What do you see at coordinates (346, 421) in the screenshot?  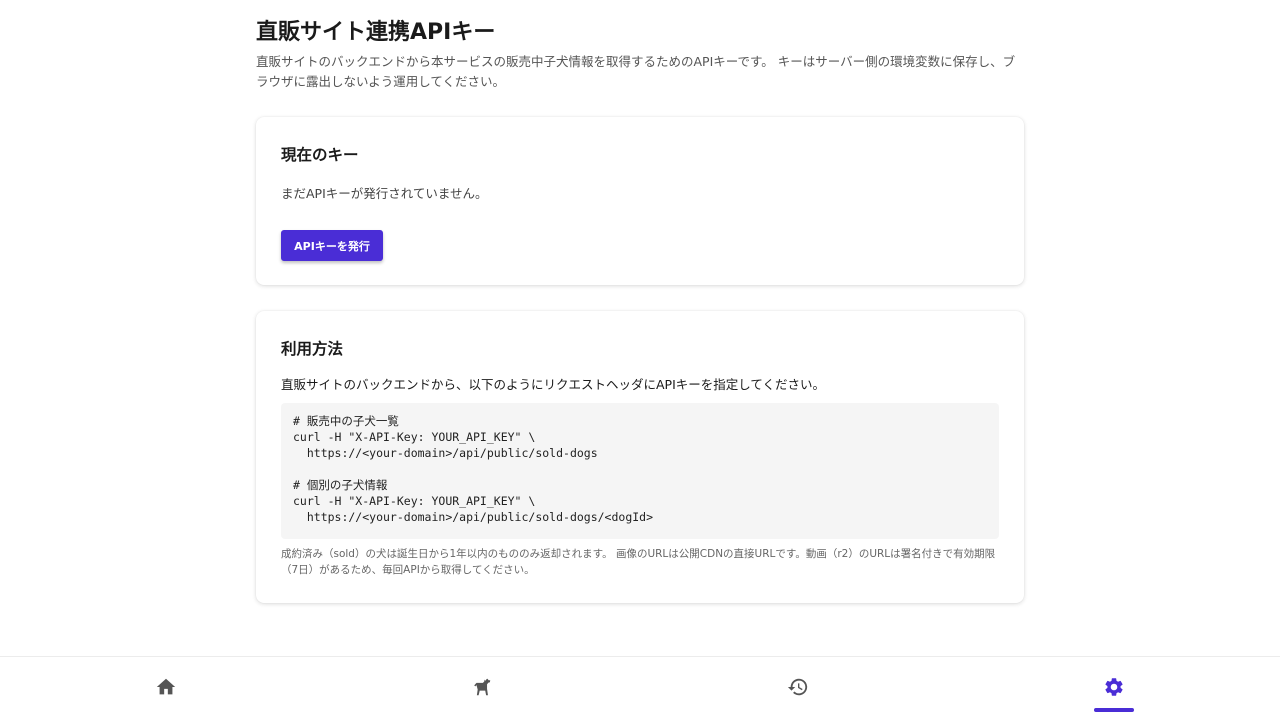 I see `code-line: # 販売中の子犬一覧` at bounding box center [346, 421].